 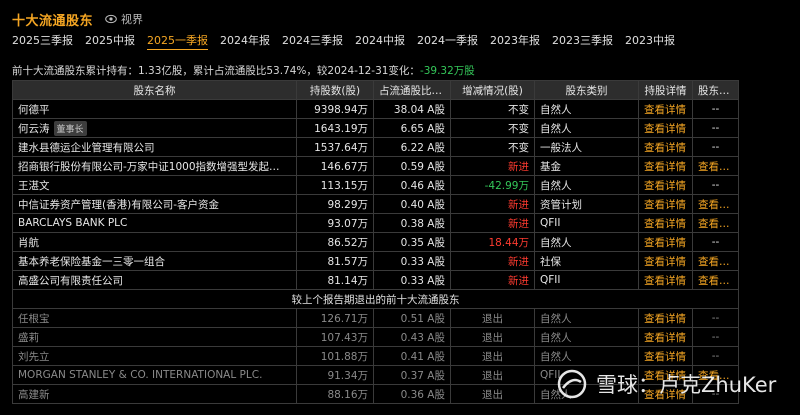 What do you see at coordinates (492, 147) in the screenshot?
I see `change-cell: 不变` at bounding box center [492, 147].